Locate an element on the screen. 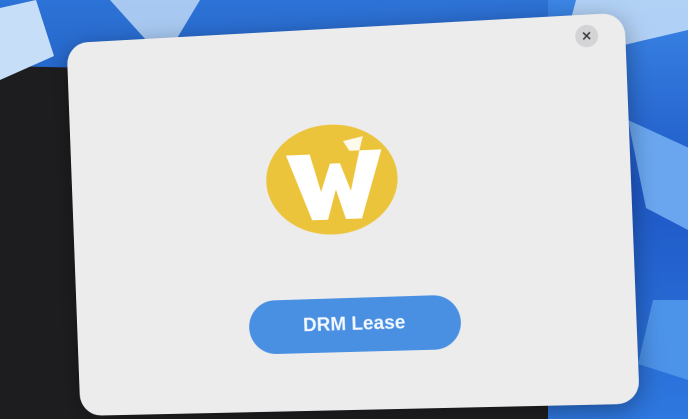  close-icon: × is located at coordinates (587, 36).